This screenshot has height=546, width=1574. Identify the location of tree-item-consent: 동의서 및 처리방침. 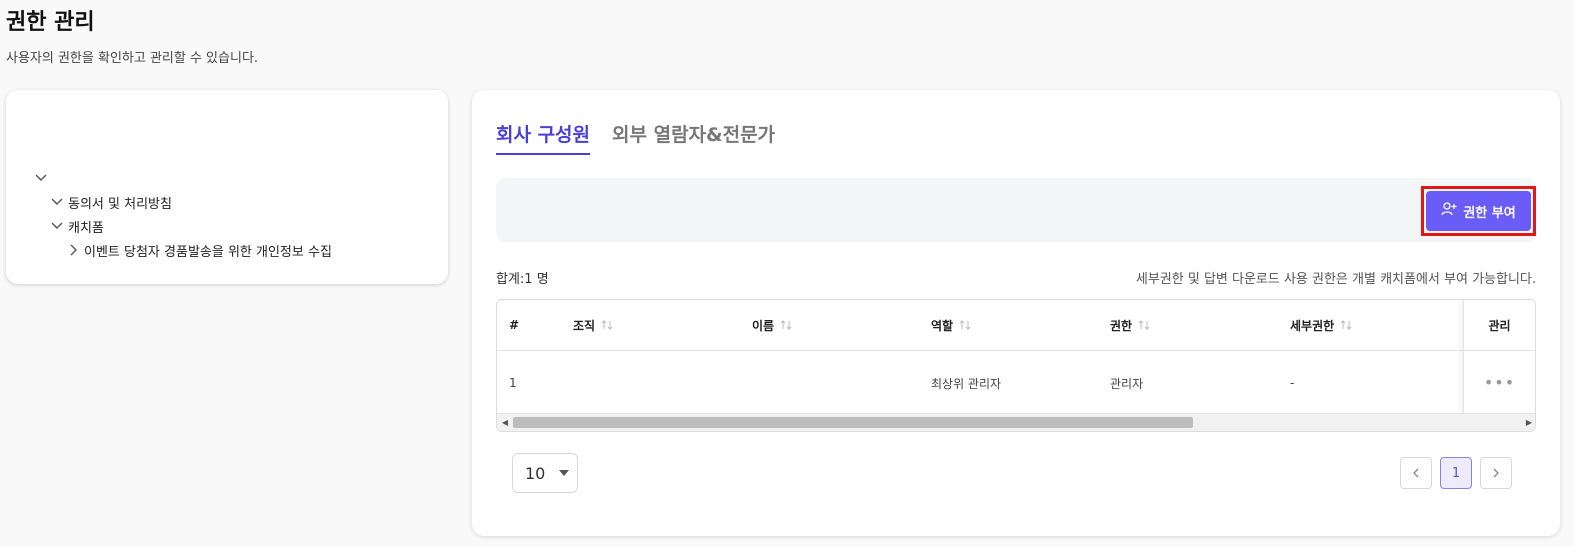
(111, 202).